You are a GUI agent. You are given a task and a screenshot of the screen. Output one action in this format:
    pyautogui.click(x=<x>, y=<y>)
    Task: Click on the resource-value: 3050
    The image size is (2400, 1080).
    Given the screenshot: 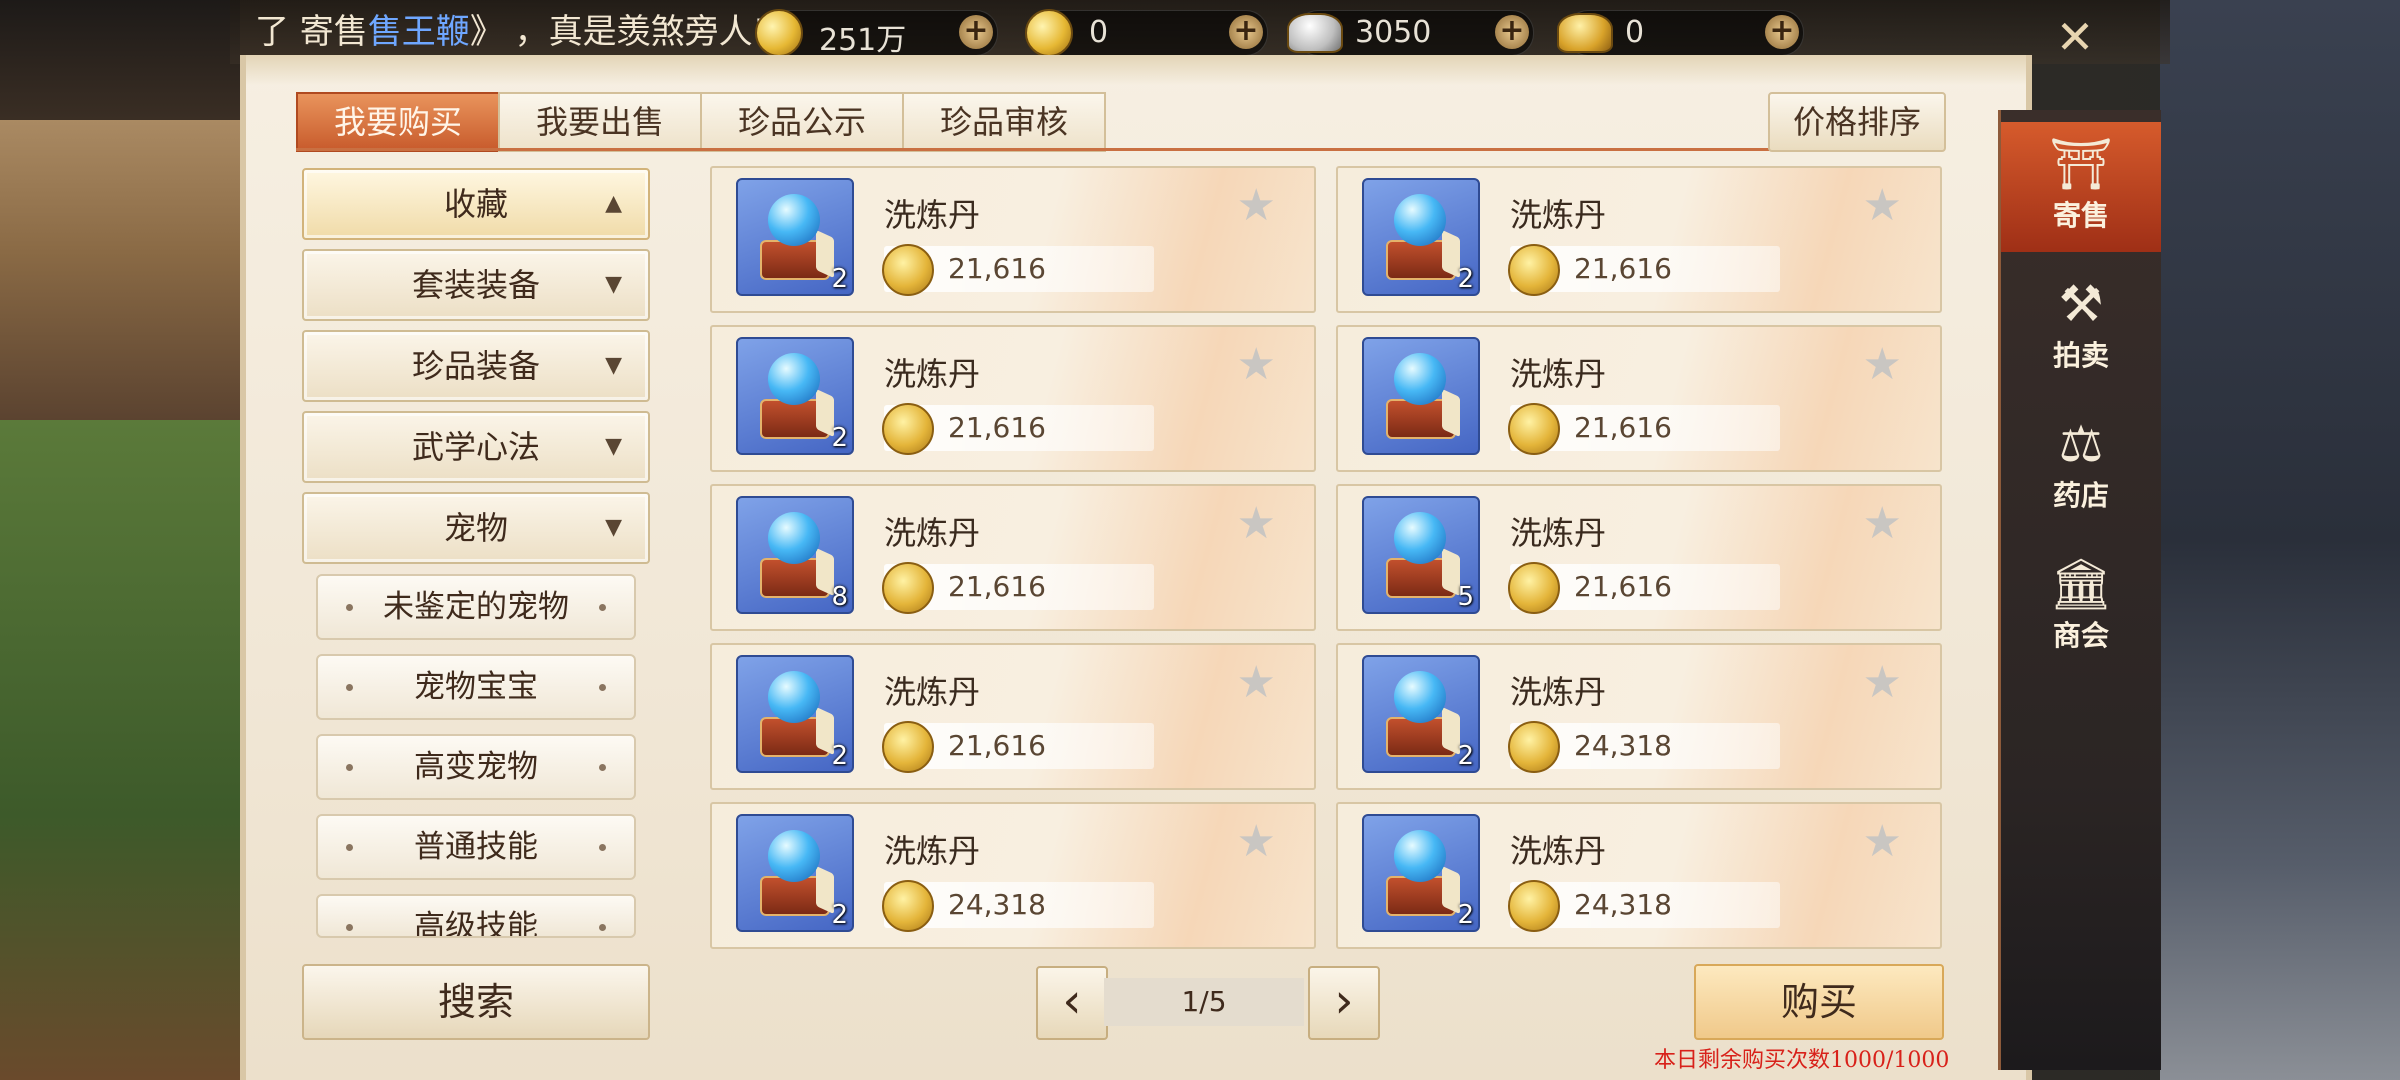 What is the action you would take?
    pyautogui.click(x=1393, y=32)
    